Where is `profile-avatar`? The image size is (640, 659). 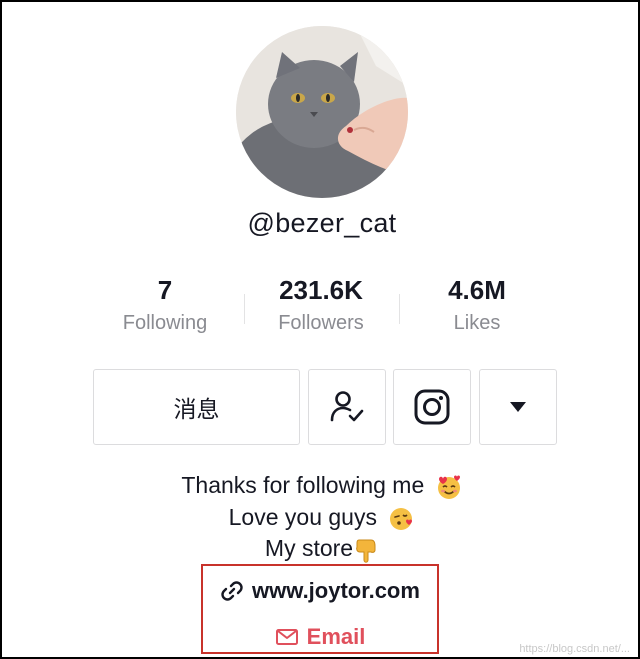
profile-avatar is located at coordinates (322, 112).